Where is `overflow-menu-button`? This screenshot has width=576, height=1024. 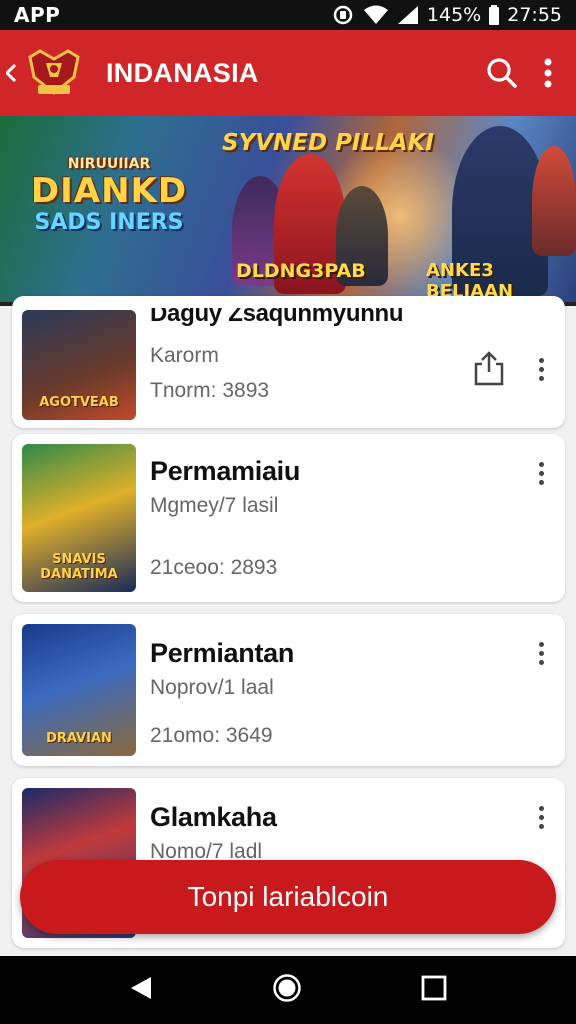 overflow-menu-button is located at coordinates (548, 73).